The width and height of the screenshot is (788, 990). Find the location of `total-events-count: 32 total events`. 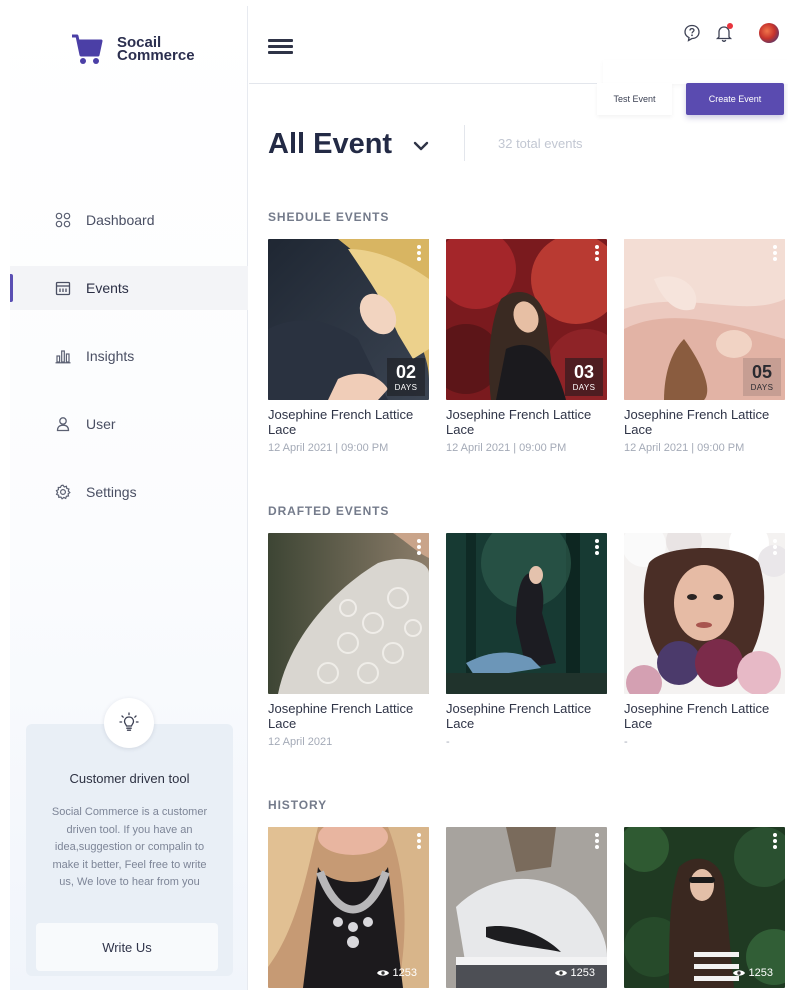

total-events-count: 32 total events is located at coordinates (540, 143).